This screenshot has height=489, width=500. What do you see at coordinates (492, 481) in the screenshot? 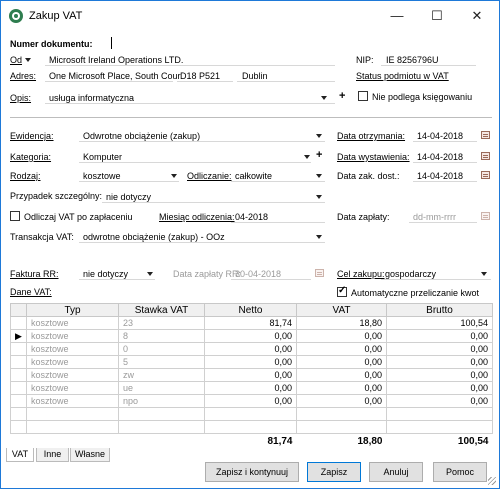
I see `resize-grip-icon` at bounding box center [492, 481].